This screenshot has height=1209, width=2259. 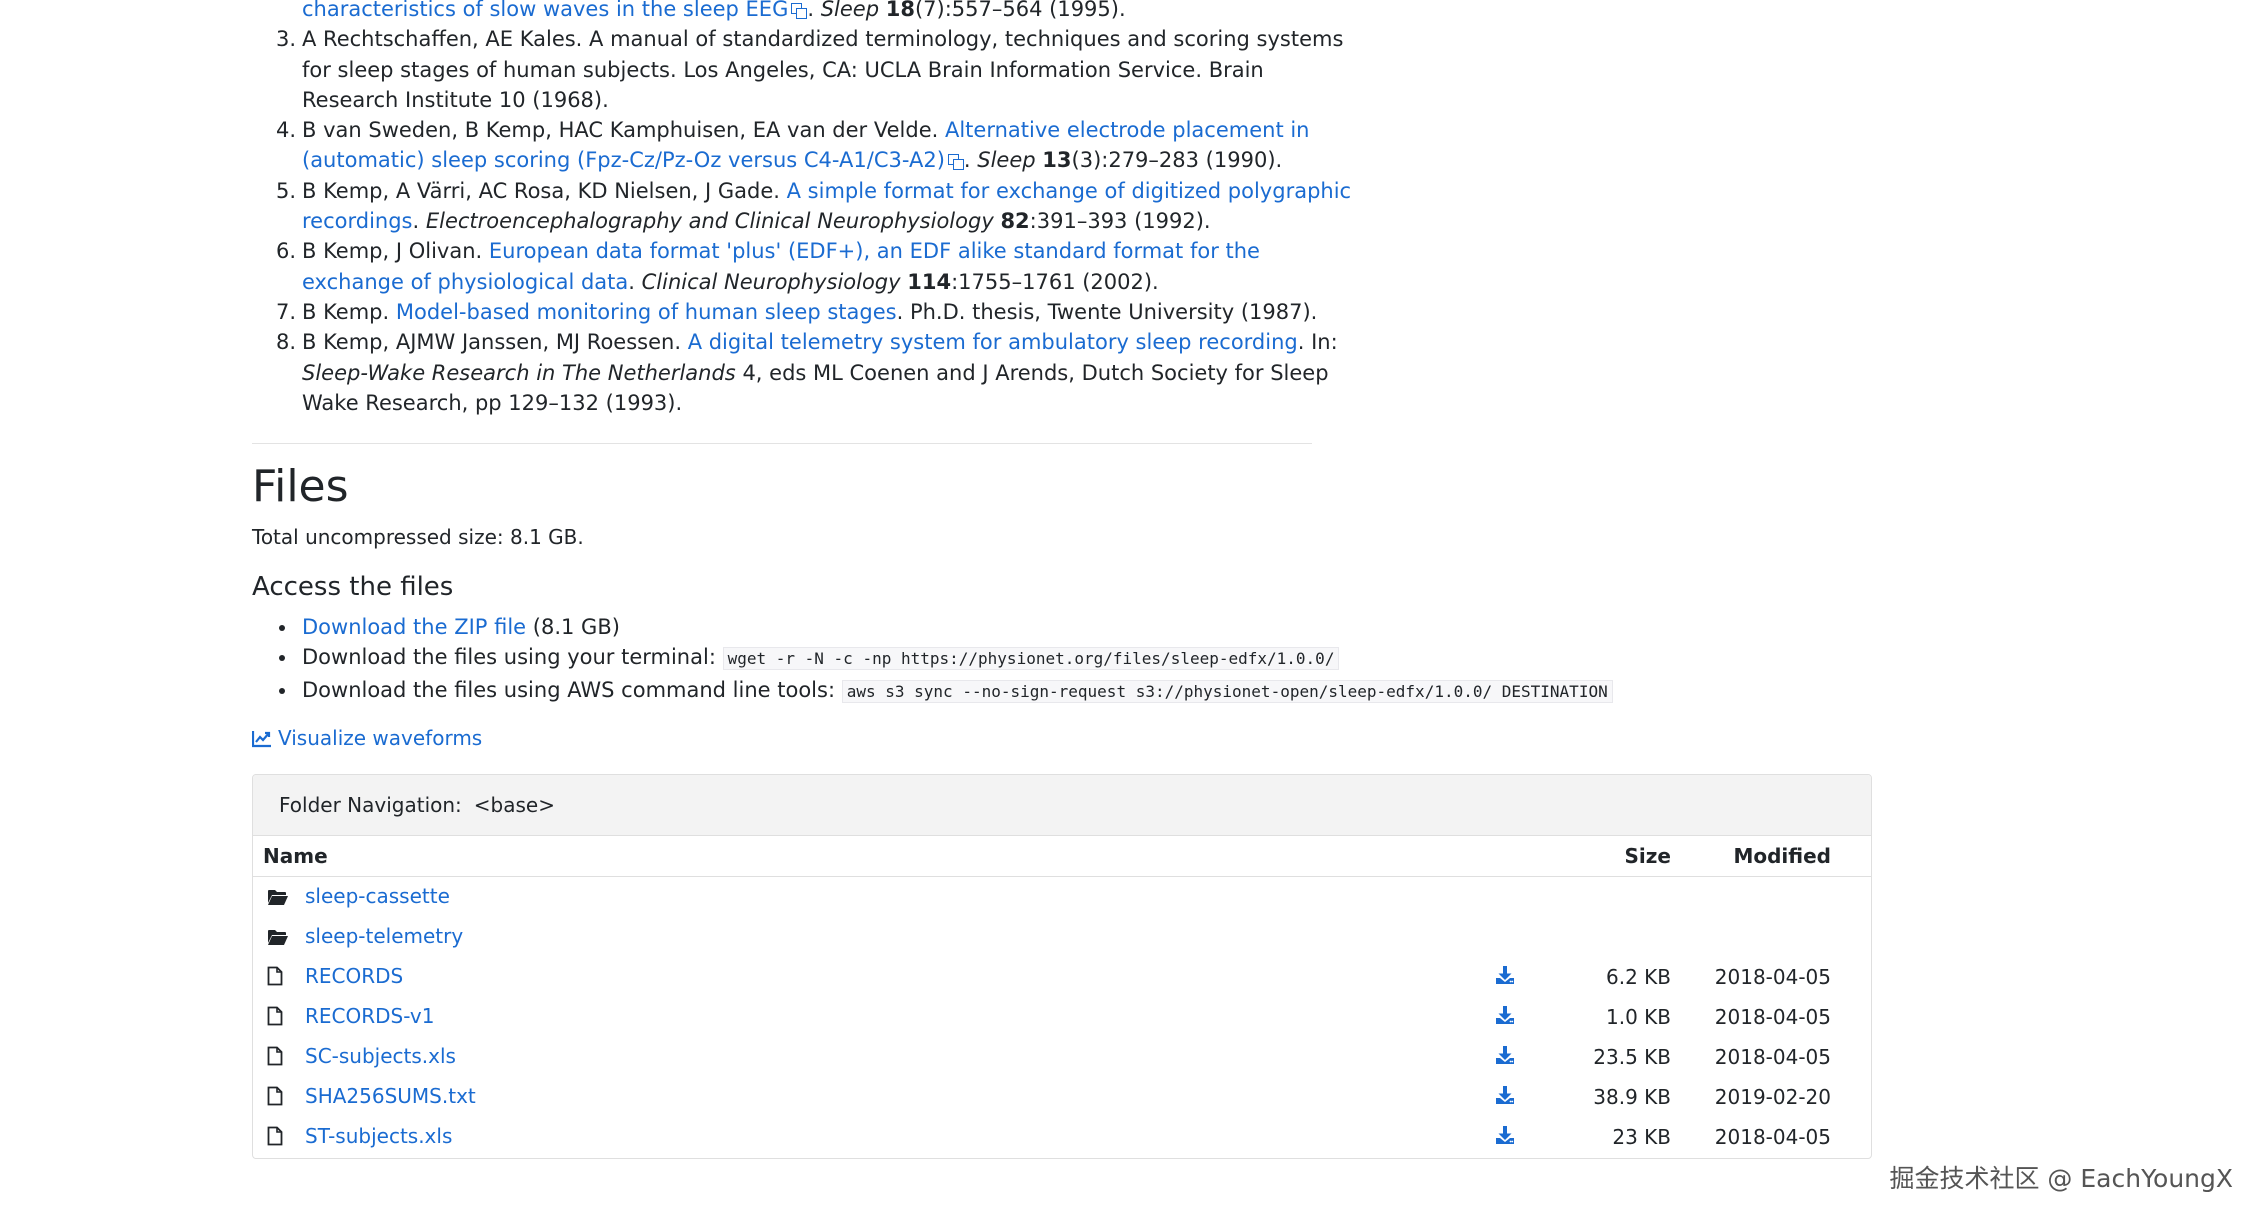 What do you see at coordinates (1491, 856) in the screenshot?
I see `column-header-download` at bounding box center [1491, 856].